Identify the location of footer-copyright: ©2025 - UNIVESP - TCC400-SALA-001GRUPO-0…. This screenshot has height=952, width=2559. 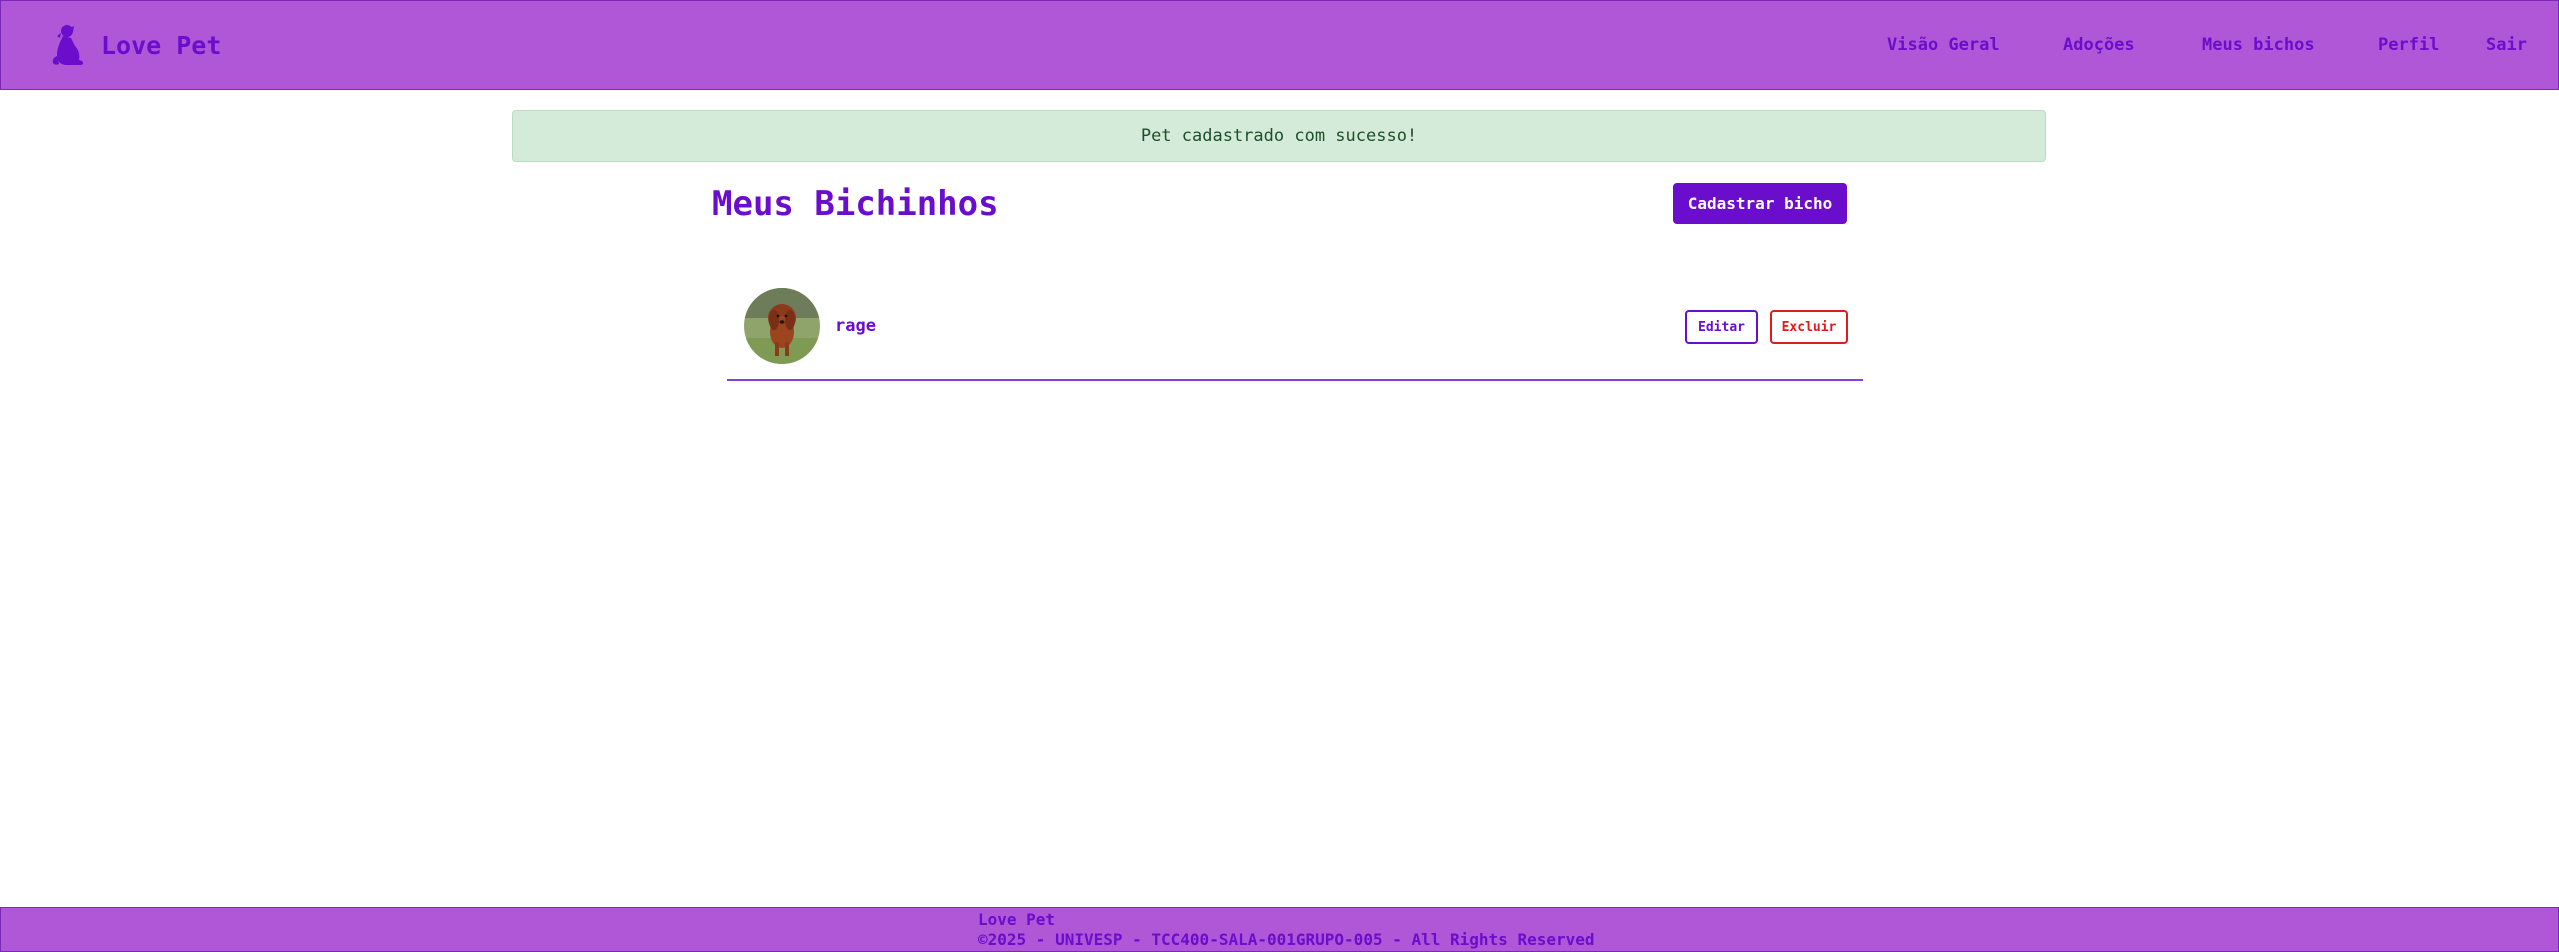
(1286, 939).